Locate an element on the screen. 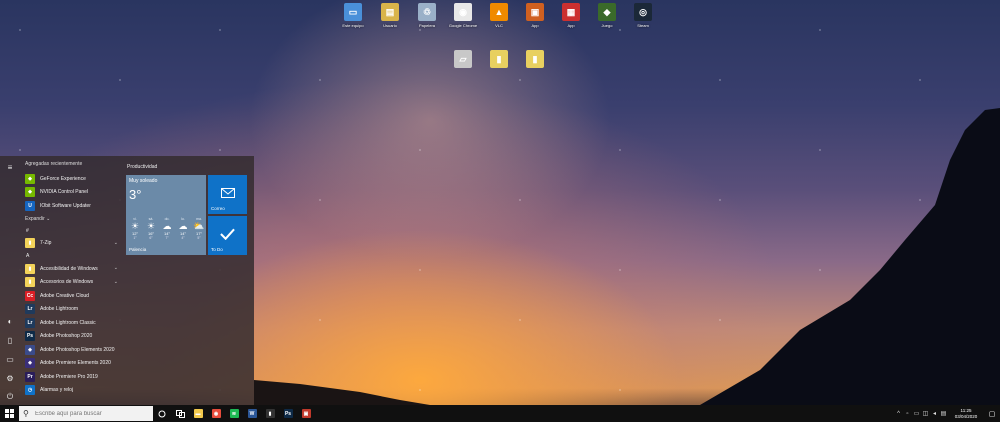  settings-gear-icon: ⚙ is located at coordinates (10, 378).